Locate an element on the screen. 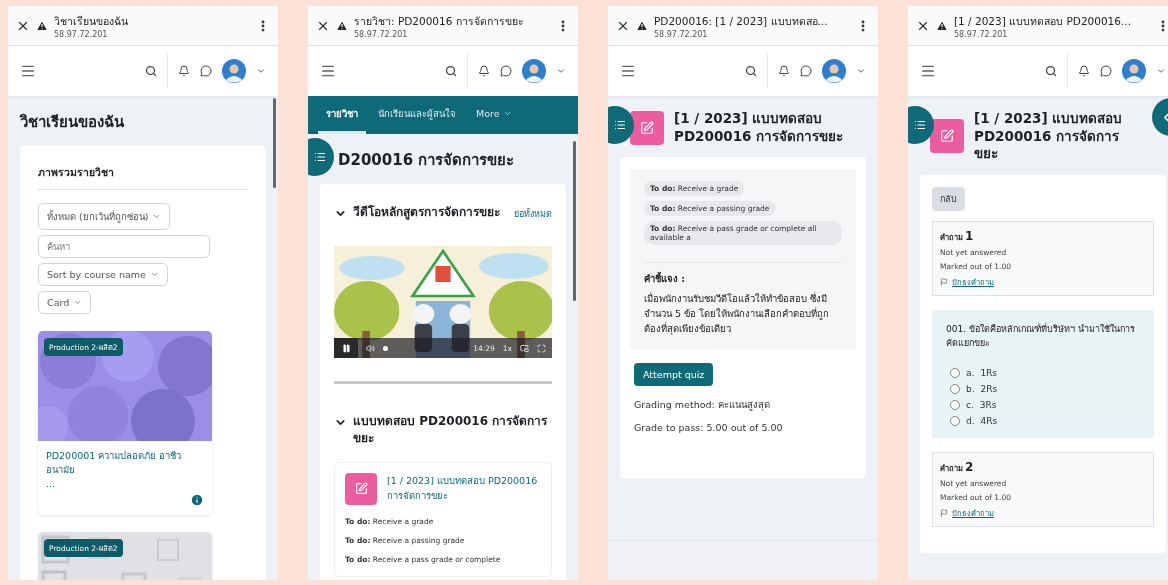 This screenshot has width=1168, height=585. question-number: 2 is located at coordinates (969, 467).